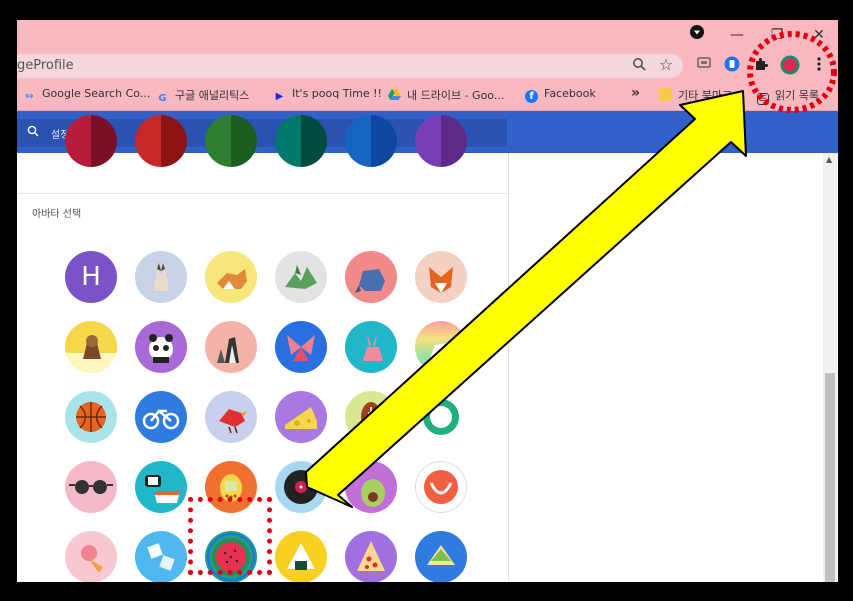 The image size is (853, 601). Describe the element at coordinates (45, 65) in the screenshot. I see `url-text: geProfile` at that location.